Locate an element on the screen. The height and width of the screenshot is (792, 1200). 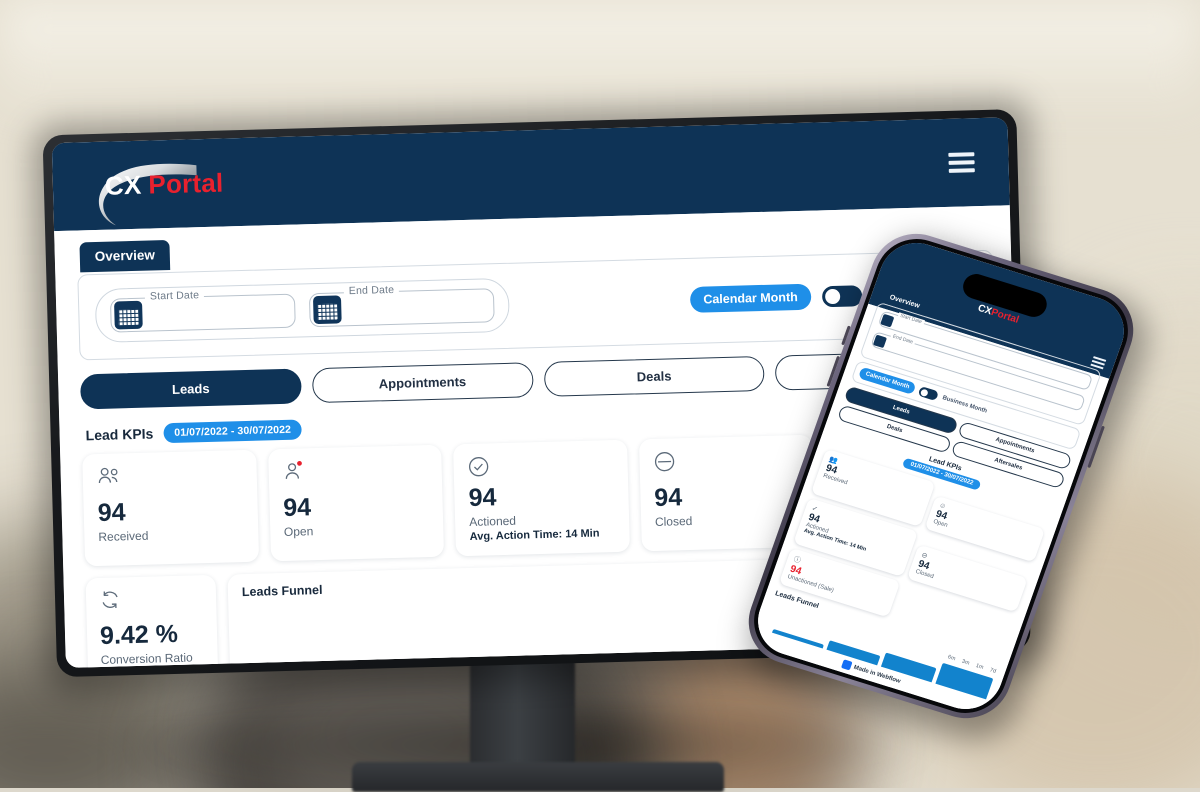
check-circle-icon is located at coordinates (541, 466).